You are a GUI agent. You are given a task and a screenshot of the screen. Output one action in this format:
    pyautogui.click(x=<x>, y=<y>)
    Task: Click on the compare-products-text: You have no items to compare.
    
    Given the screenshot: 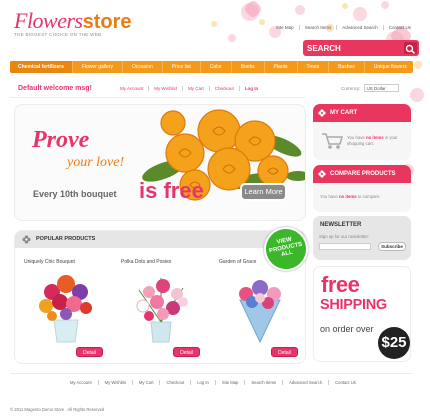 What is the action you would take?
    pyautogui.click(x=350, y=197)
    